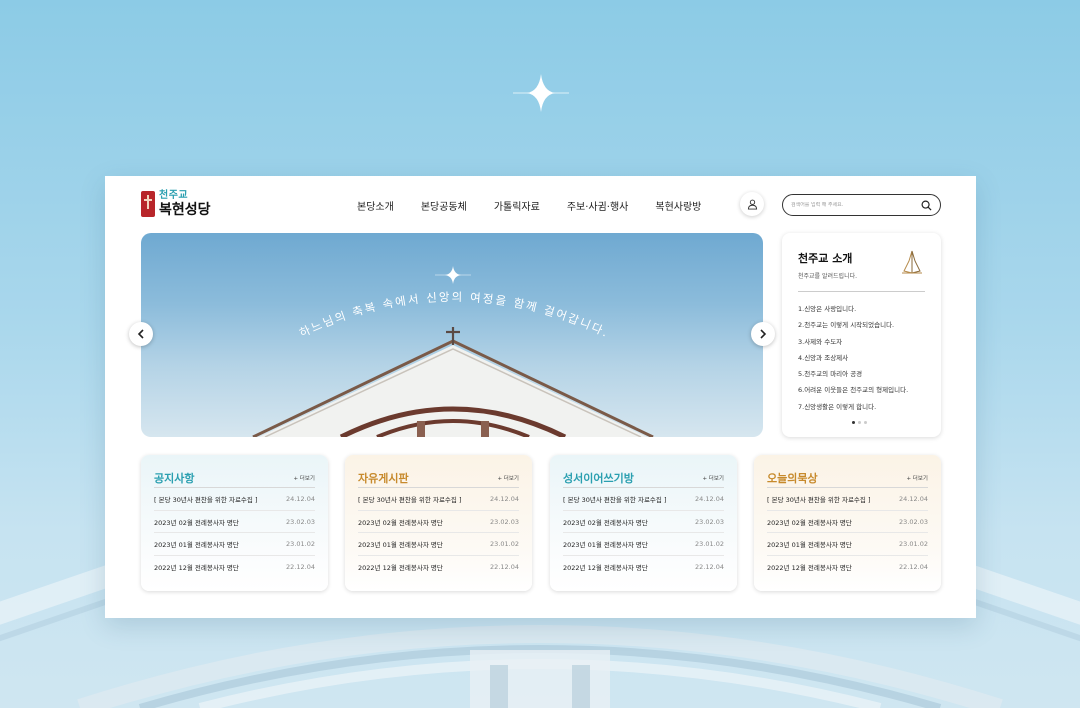 The width and height of the screenshot is (1080, 708). I want to click on board-title: 공지사항, so click(174, 478).